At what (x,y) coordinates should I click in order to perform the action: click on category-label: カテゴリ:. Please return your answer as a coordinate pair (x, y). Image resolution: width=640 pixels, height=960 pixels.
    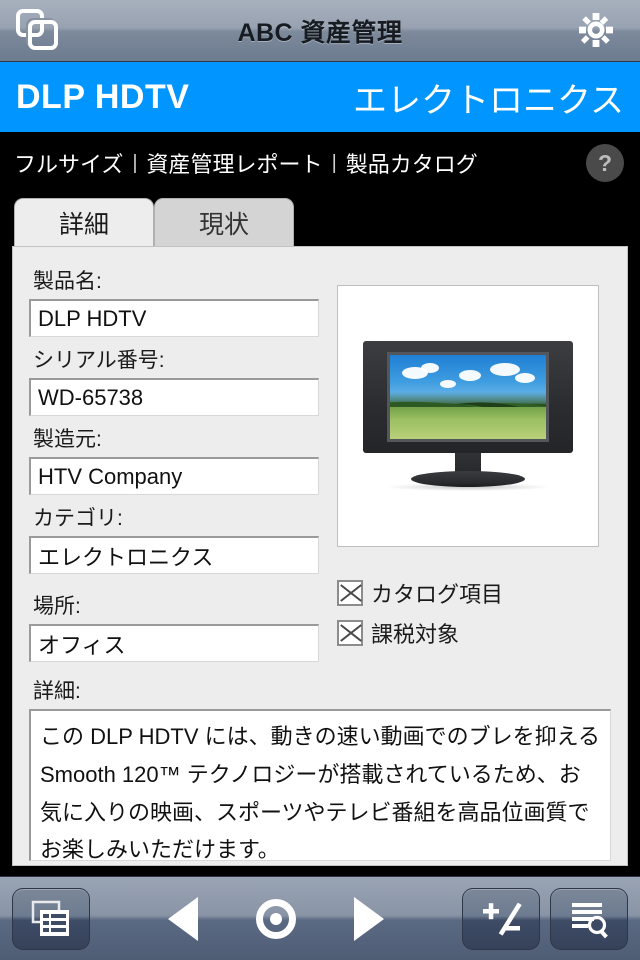
    Looking at the image, I should click on (78, 518).